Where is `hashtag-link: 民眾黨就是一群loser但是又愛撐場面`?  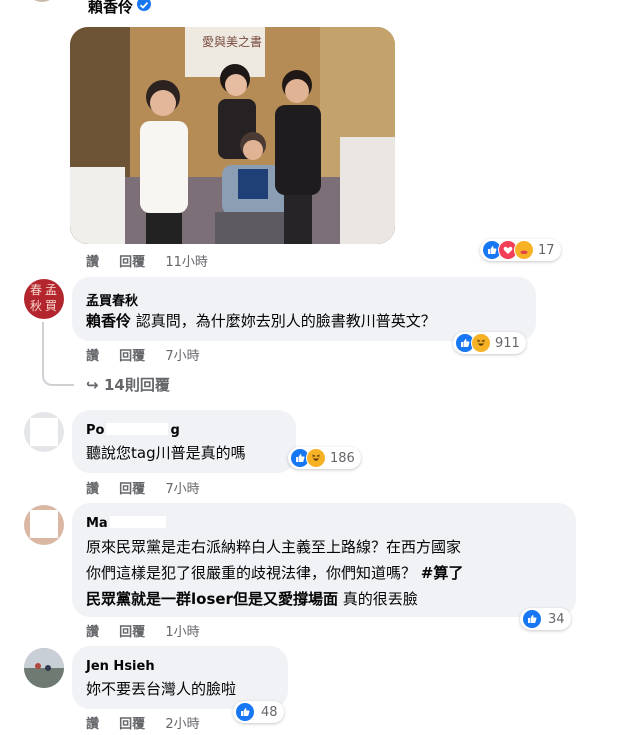 hashtag-link: 民眾黨就是一群loser但是又愛撐場面 is located at coordinates (212, 599).